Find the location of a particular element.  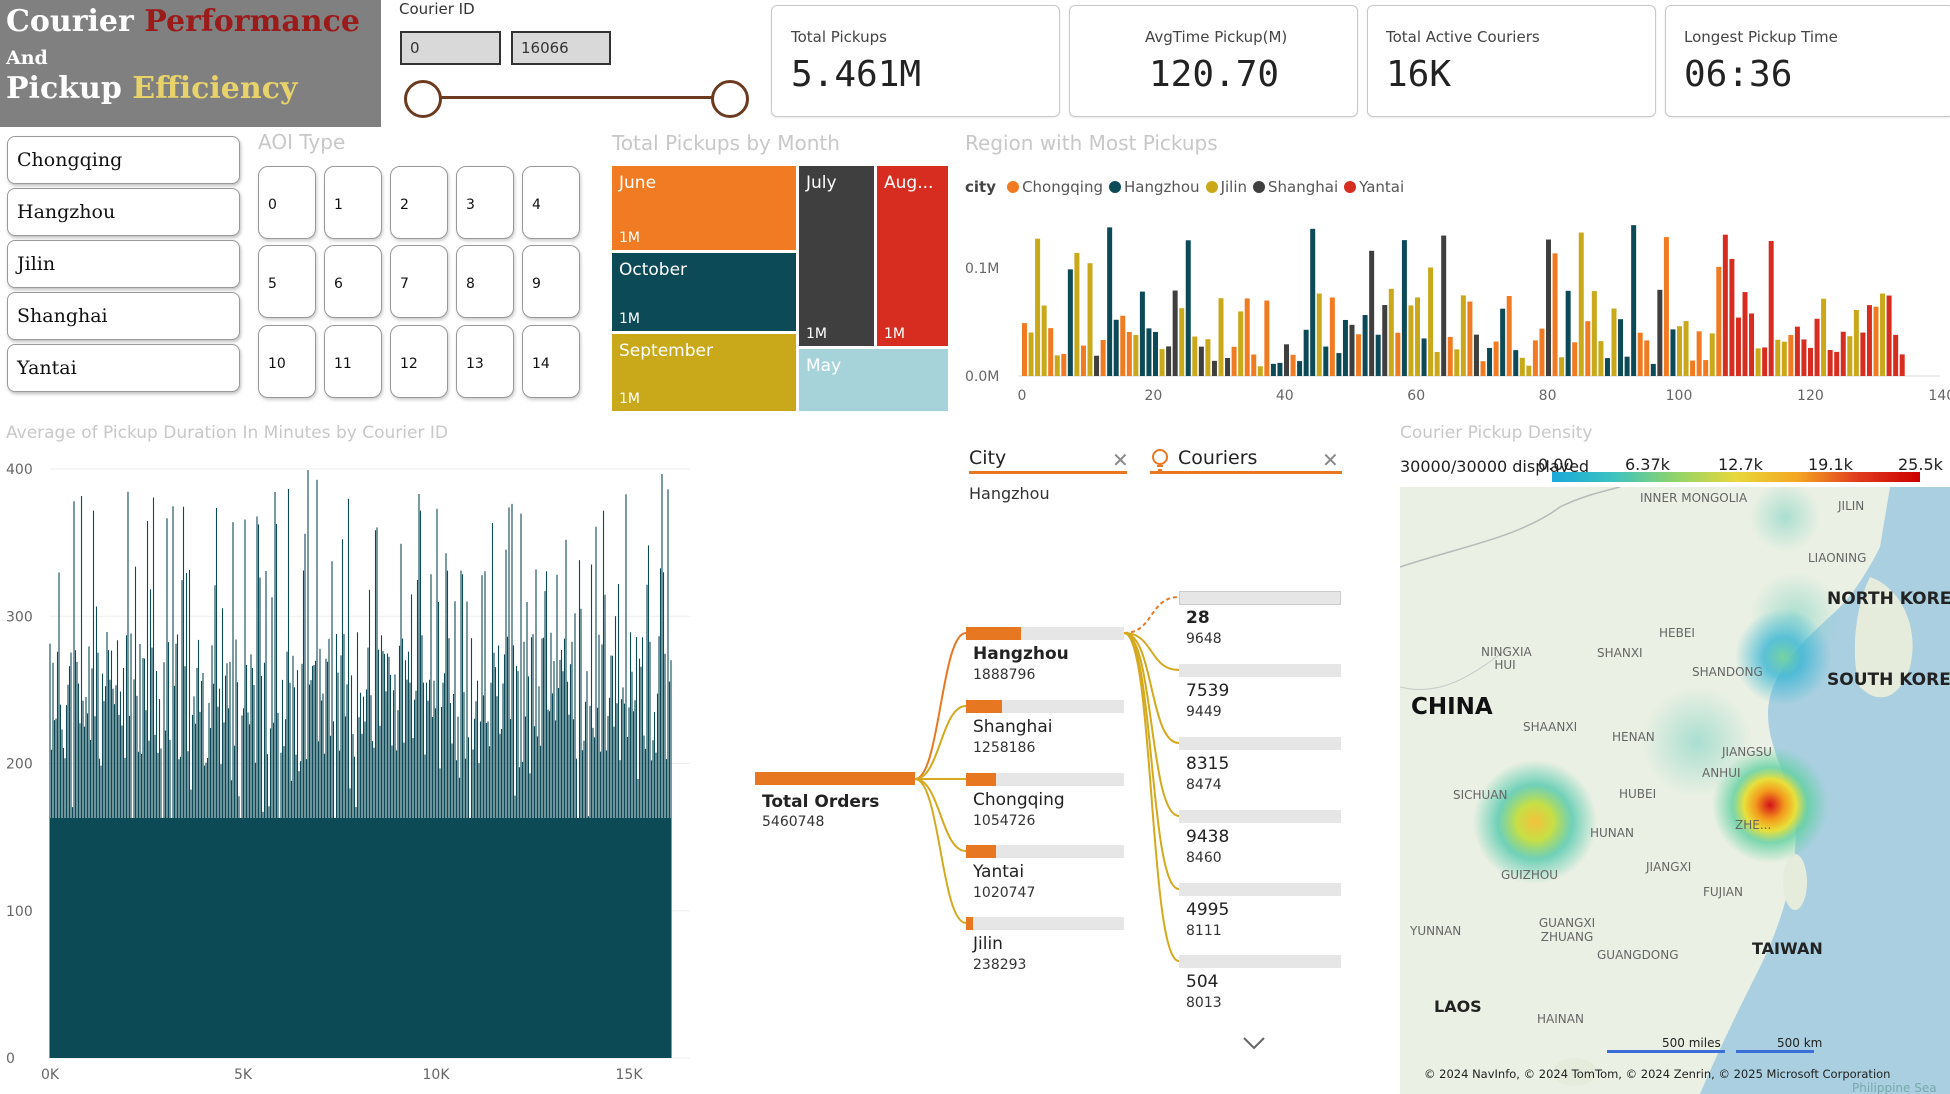

close-icon: ✕ is located at coordinates (1330, 460).